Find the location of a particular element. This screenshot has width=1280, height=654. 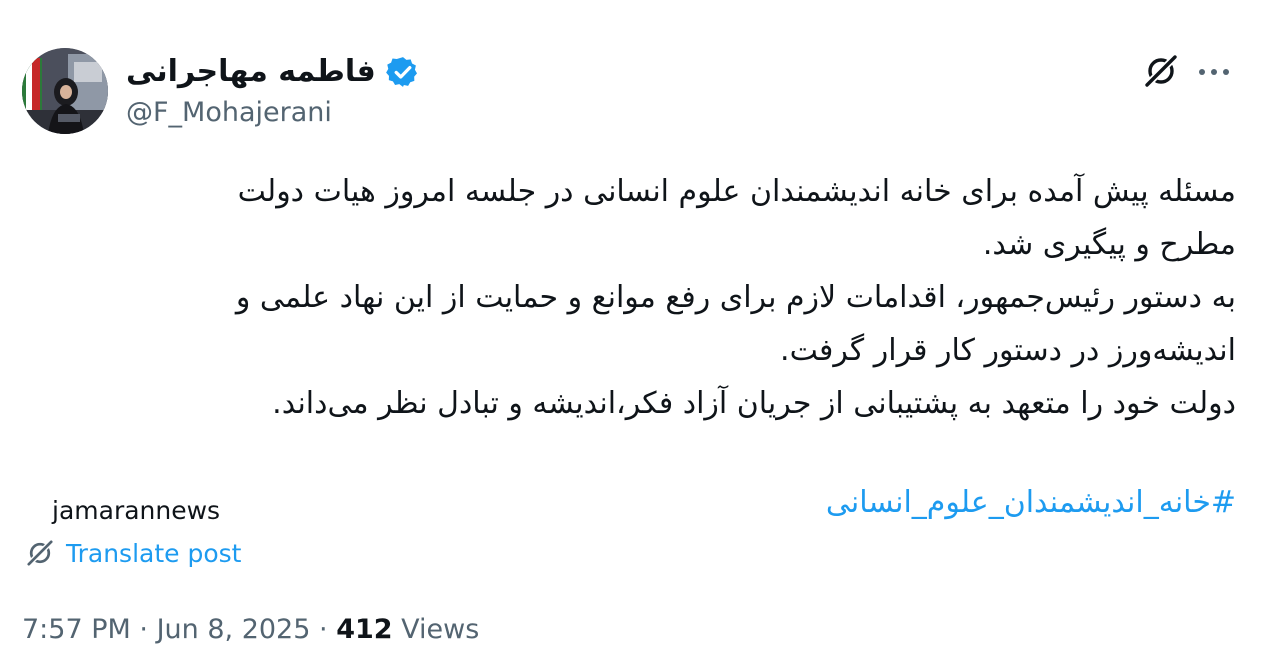

translate-post-label: Translate post is located at coordinates (153, 553).